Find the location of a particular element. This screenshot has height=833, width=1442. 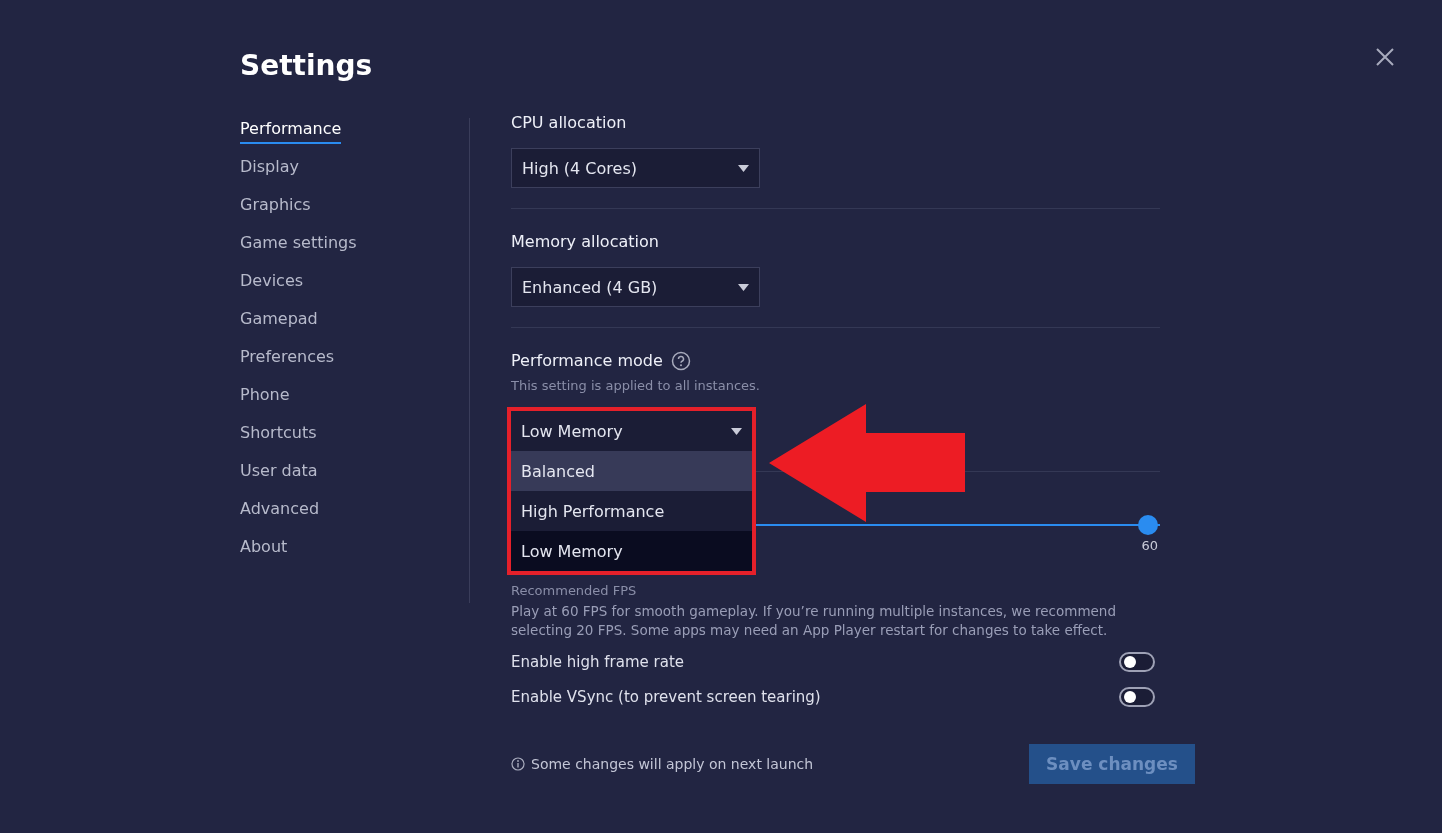

sidebar-item: User data is located at coordinates (279, 473).